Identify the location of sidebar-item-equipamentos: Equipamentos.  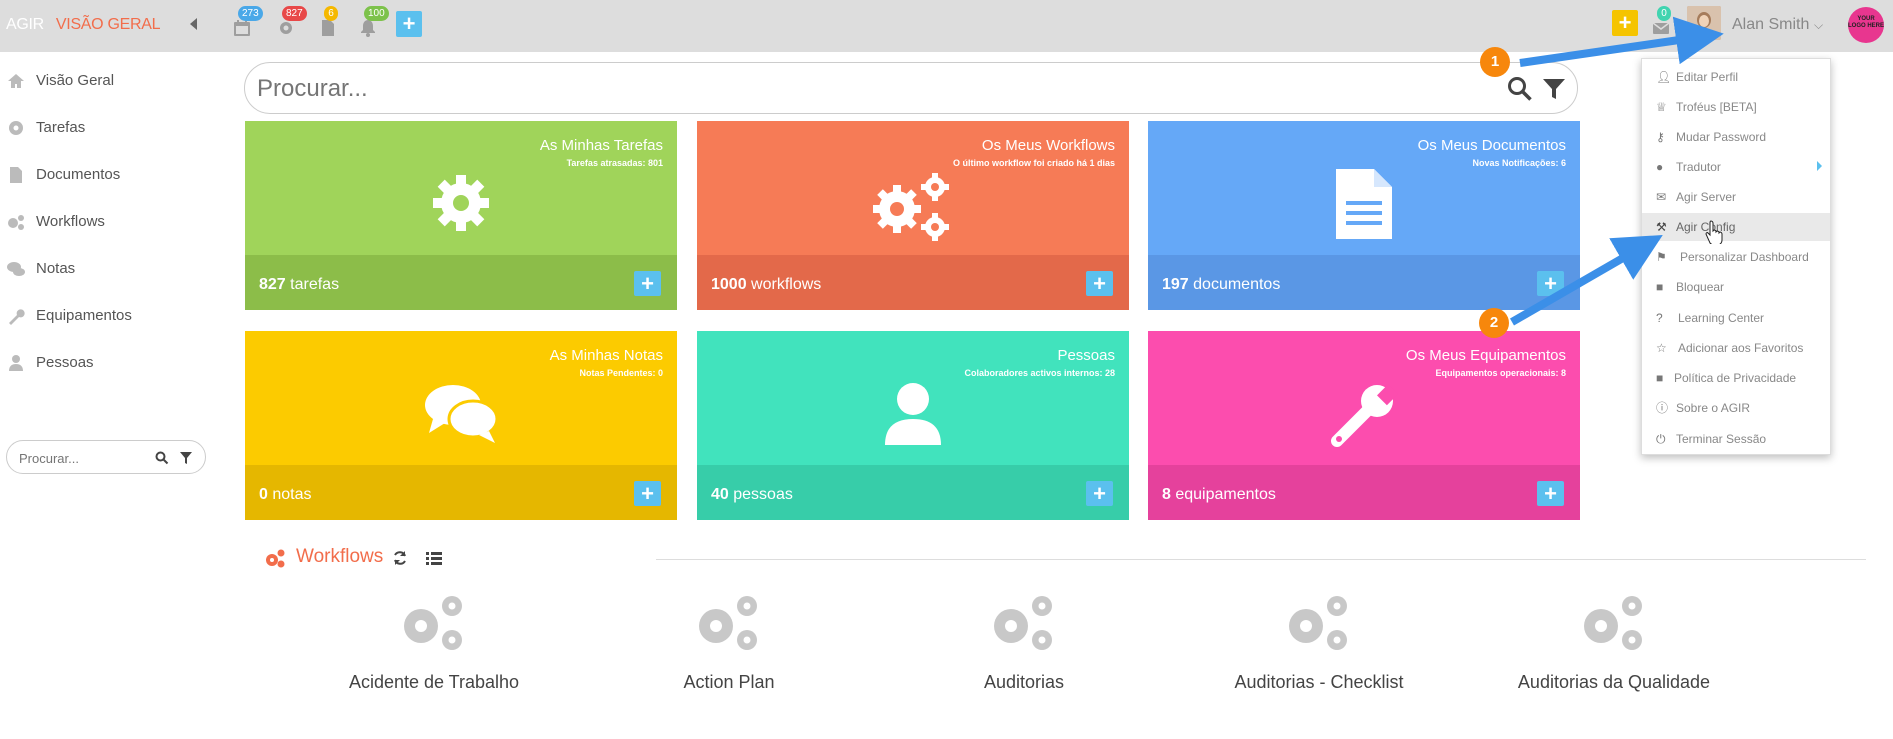
(107, 315).